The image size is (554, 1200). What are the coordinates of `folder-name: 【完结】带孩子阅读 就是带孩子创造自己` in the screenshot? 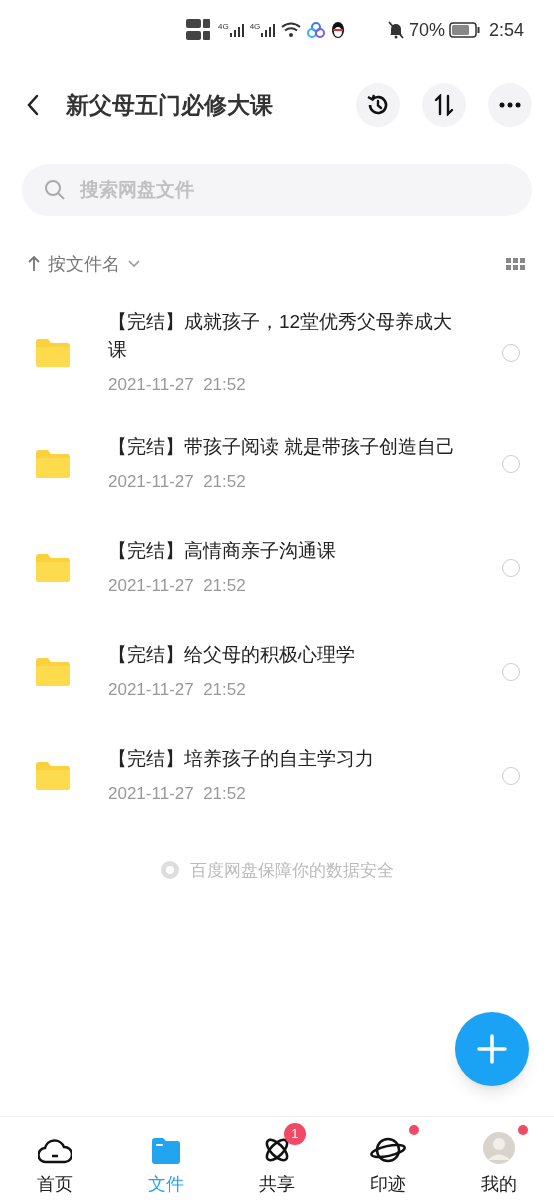 It's located at (282, 446).